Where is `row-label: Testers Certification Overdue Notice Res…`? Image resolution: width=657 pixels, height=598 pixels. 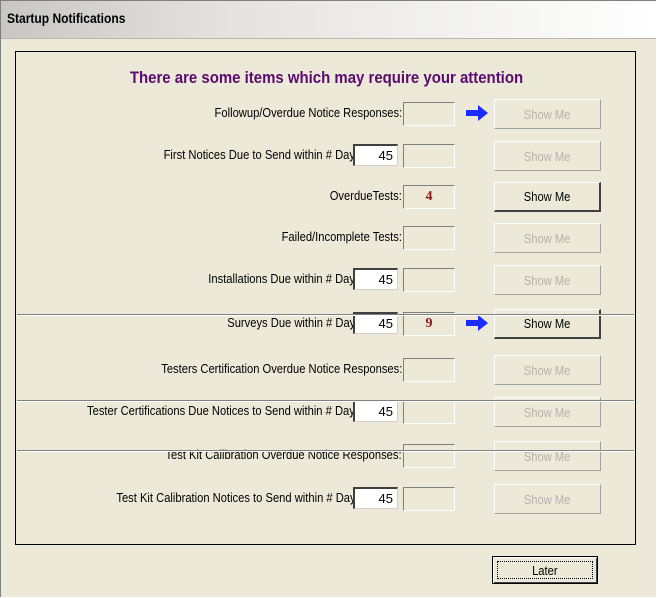
row-label: Testers Certification Overdue Notice Res… is located at coordinates (281, 368).